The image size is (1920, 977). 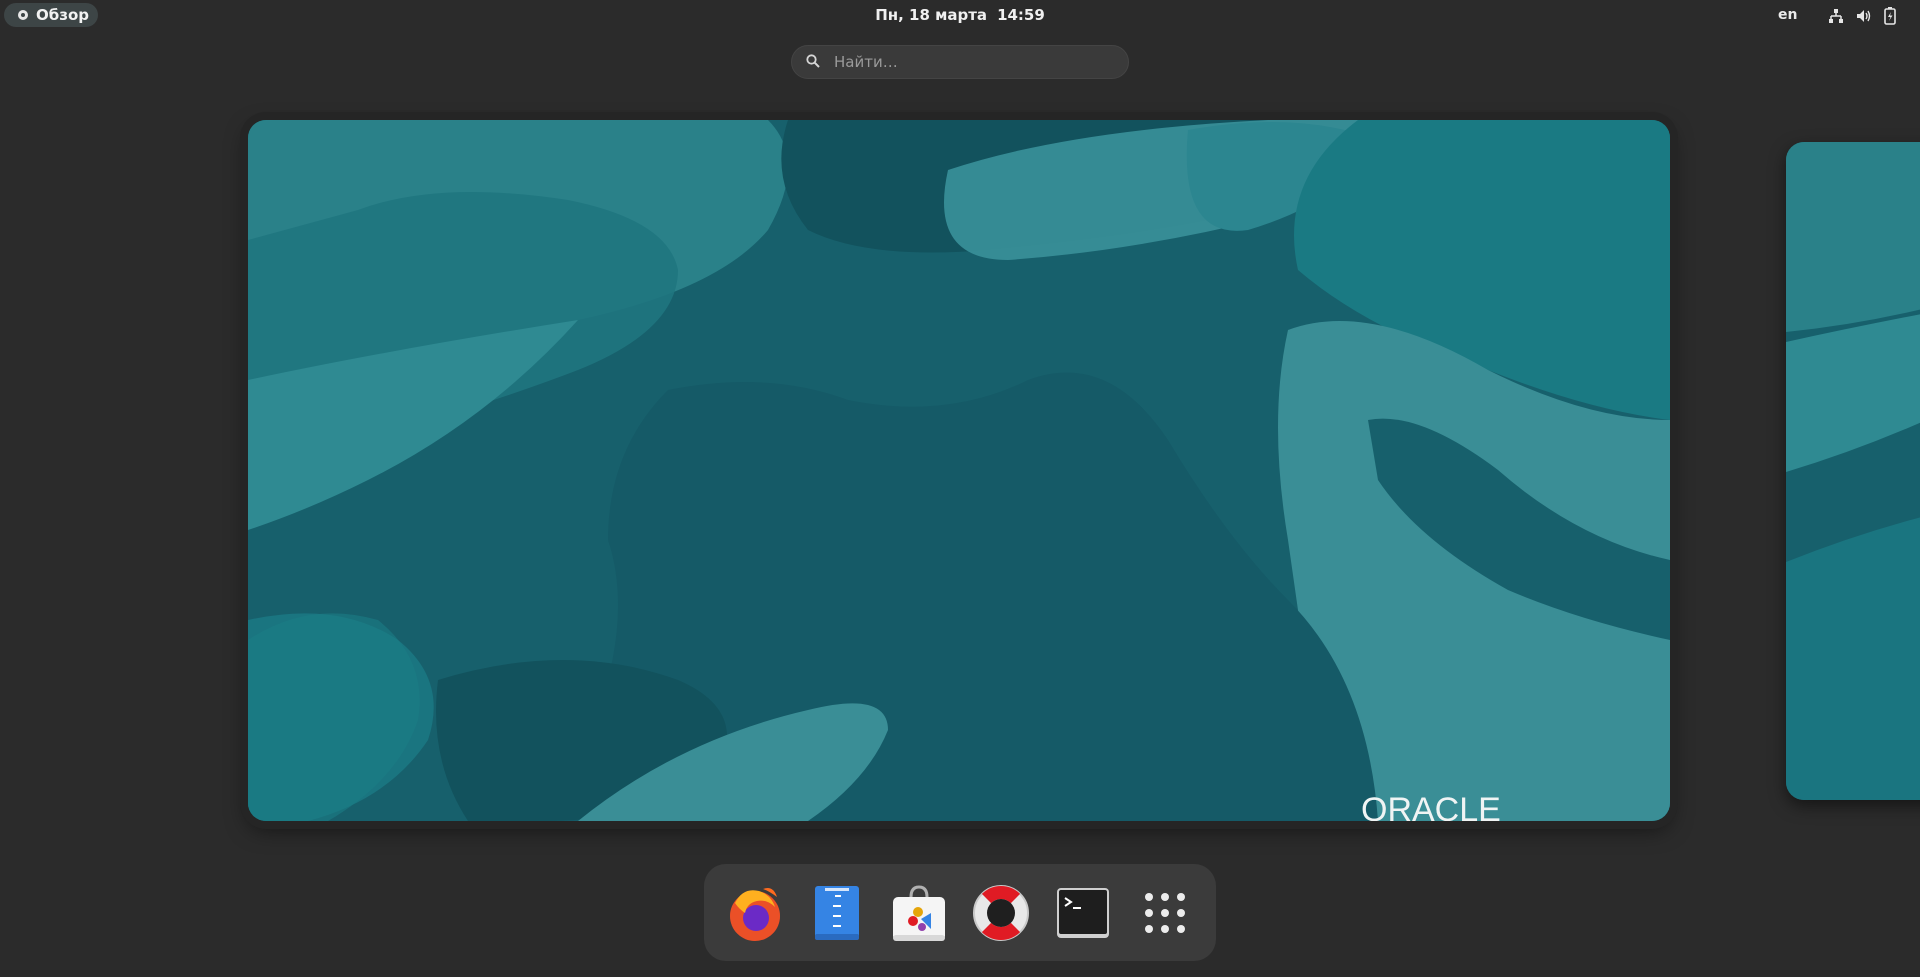 I want to click on dock-item-text-editor, so click(x=837, y=913).